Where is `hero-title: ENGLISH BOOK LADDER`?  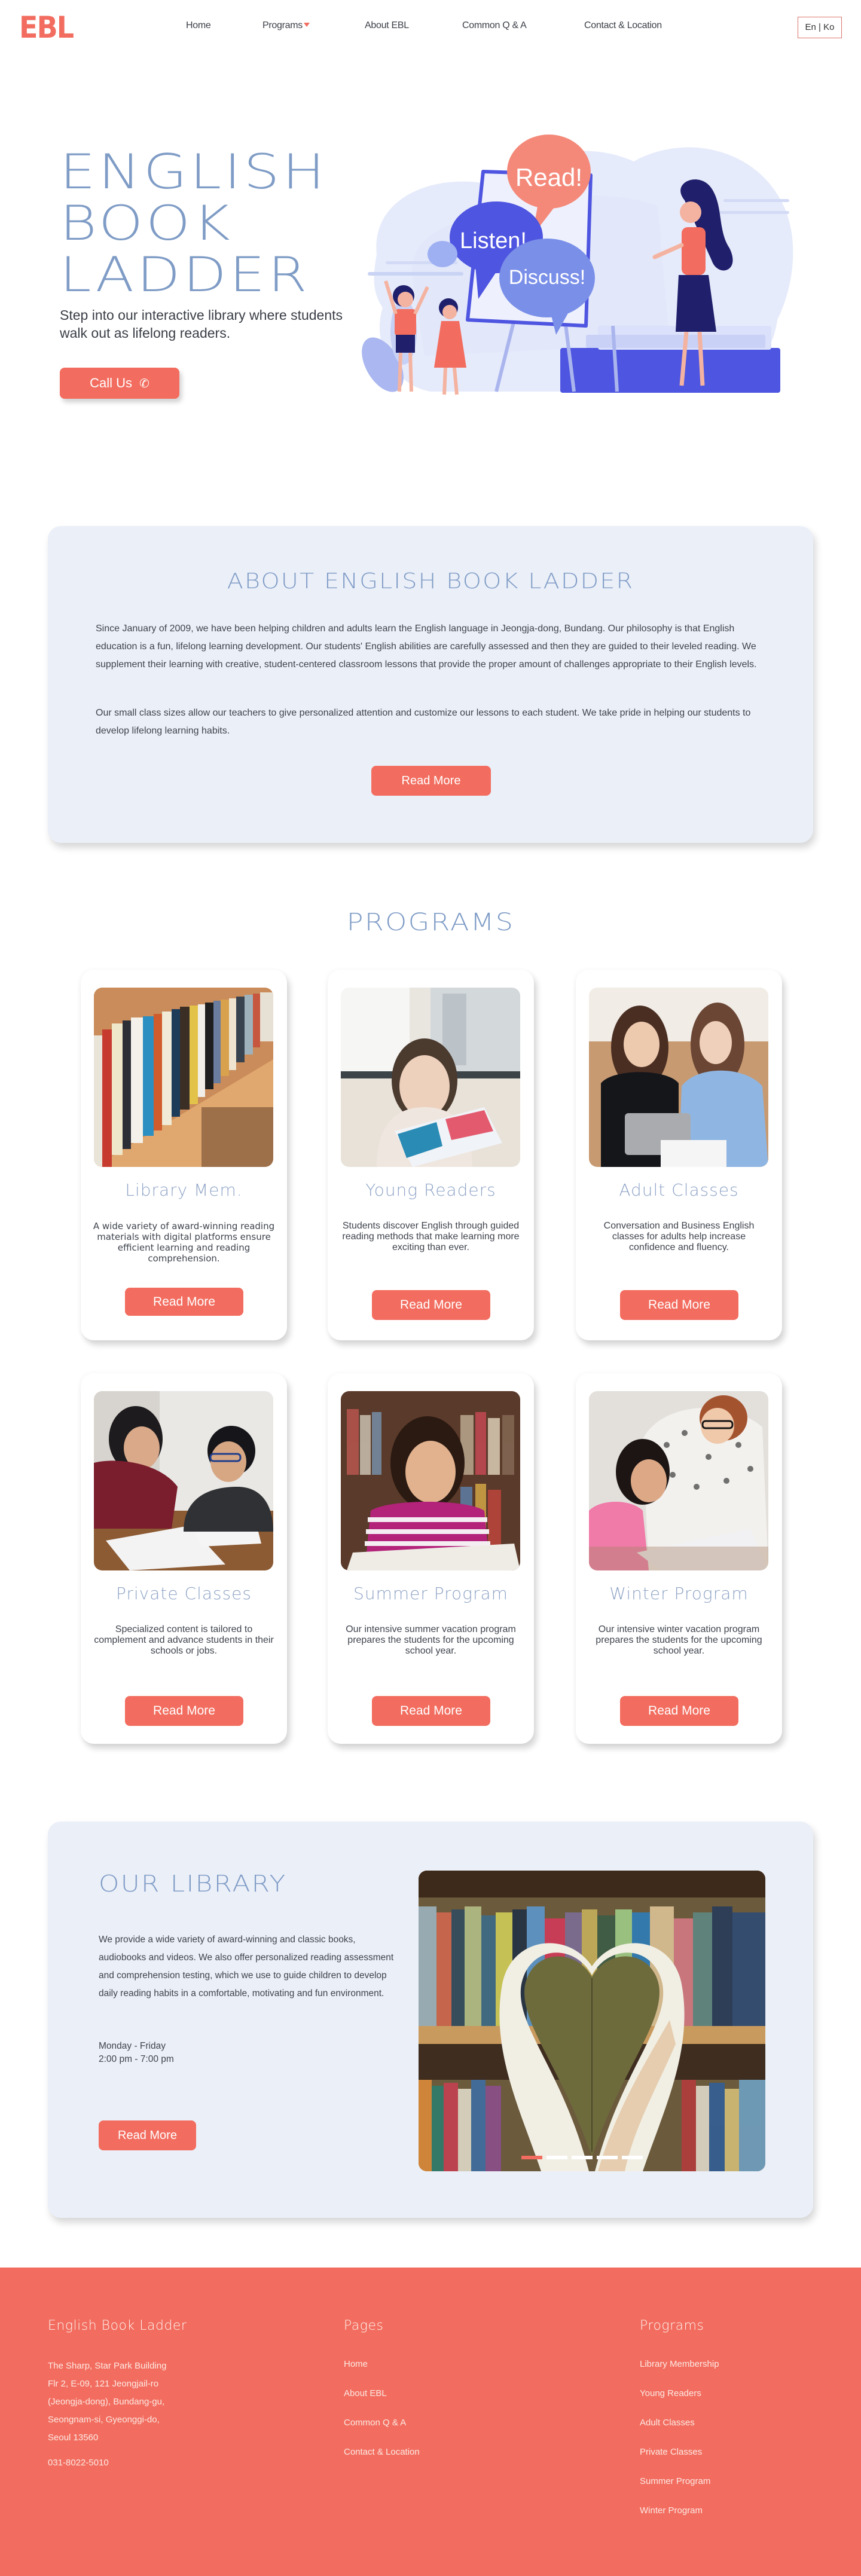
hero-title: ENGLISH BOOK LADDER is located at coordinates (194, 224).